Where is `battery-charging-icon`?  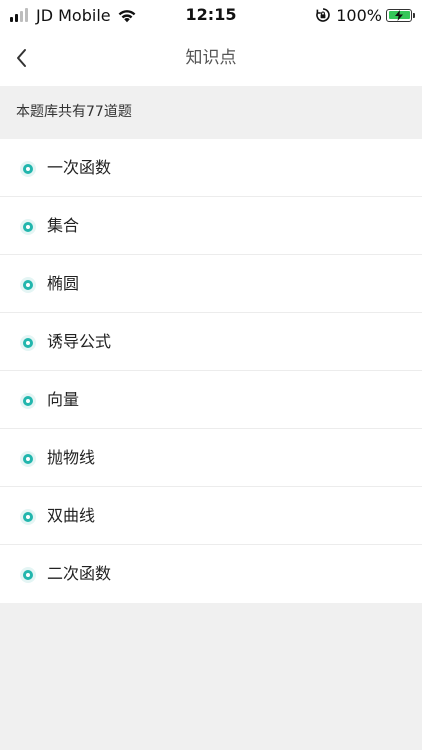 battery-charging-icon is located at coordinates (400, 15).